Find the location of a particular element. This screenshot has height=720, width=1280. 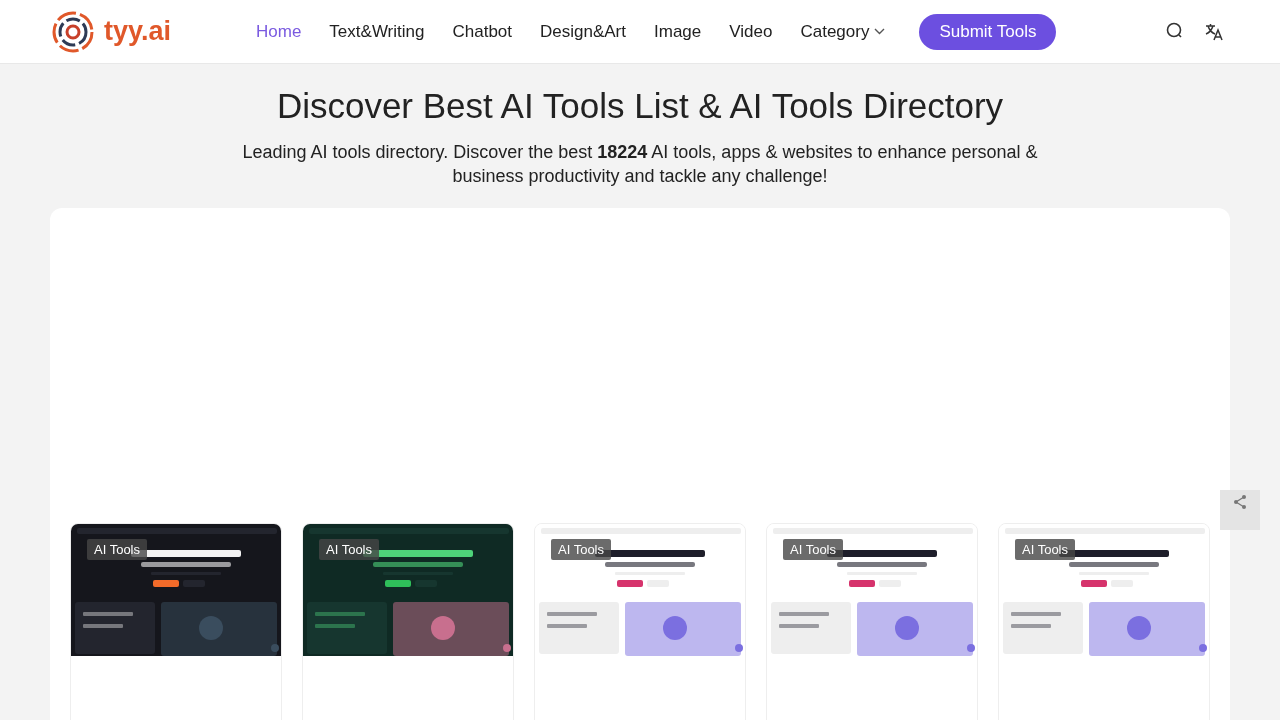

nav-link: Image is located at coordinates (678, 31).